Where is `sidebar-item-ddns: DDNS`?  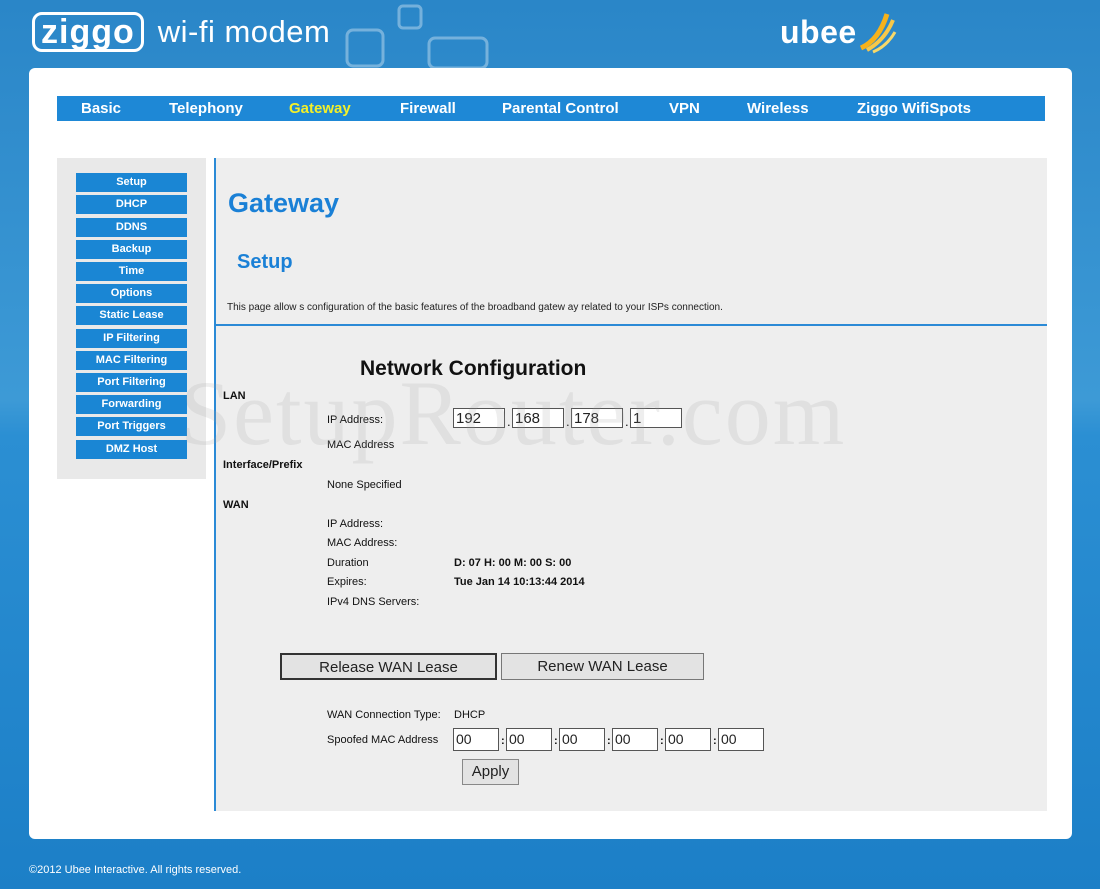
sidebar-item-ddns: DDNS is located at coordinates (131, 227).